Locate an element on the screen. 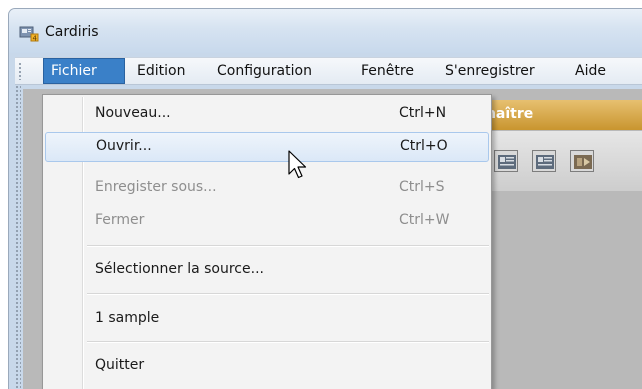 The height and width of the screenshot is (389, 642). menubar-grip-icon is located at coordinates (20, 71).